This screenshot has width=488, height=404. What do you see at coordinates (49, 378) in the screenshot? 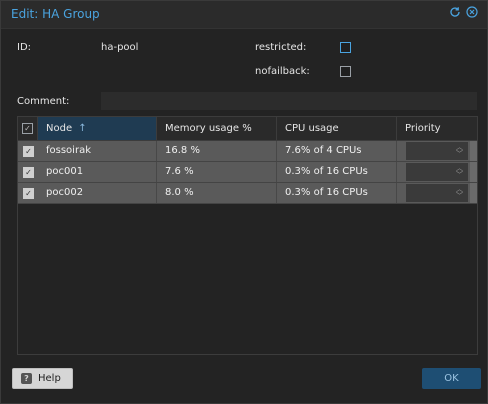
I see `help-button-label: Help` at bounding box center [49, 378].